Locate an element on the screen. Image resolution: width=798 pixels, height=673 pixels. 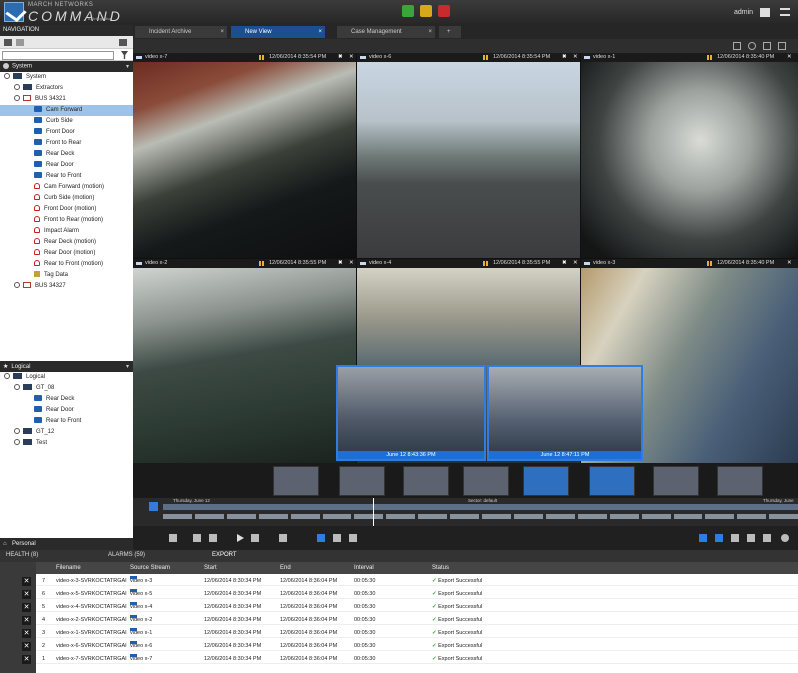
settings-icon is located at coordinates (785, 538).